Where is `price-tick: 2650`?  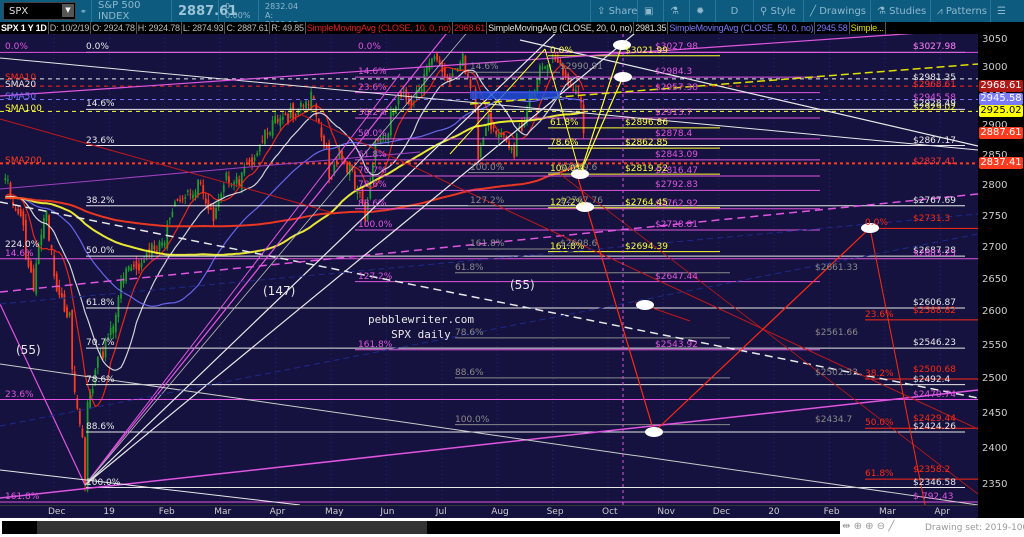
price-tick: 2650 is located at coordinates (995, 279).